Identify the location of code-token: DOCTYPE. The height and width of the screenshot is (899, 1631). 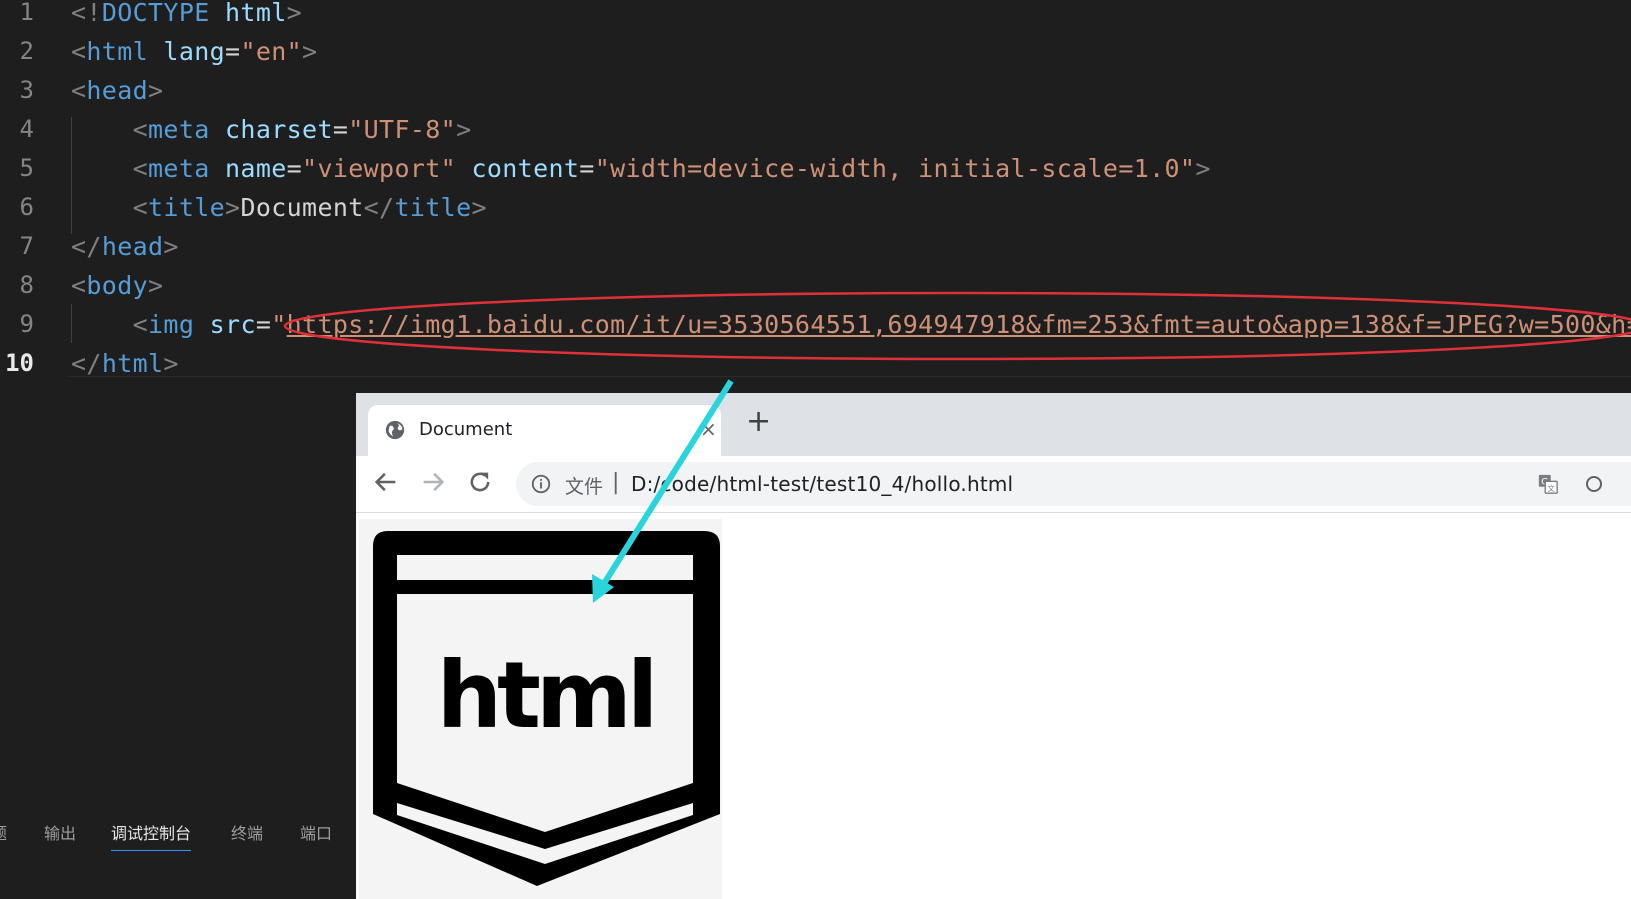
(155, 13).